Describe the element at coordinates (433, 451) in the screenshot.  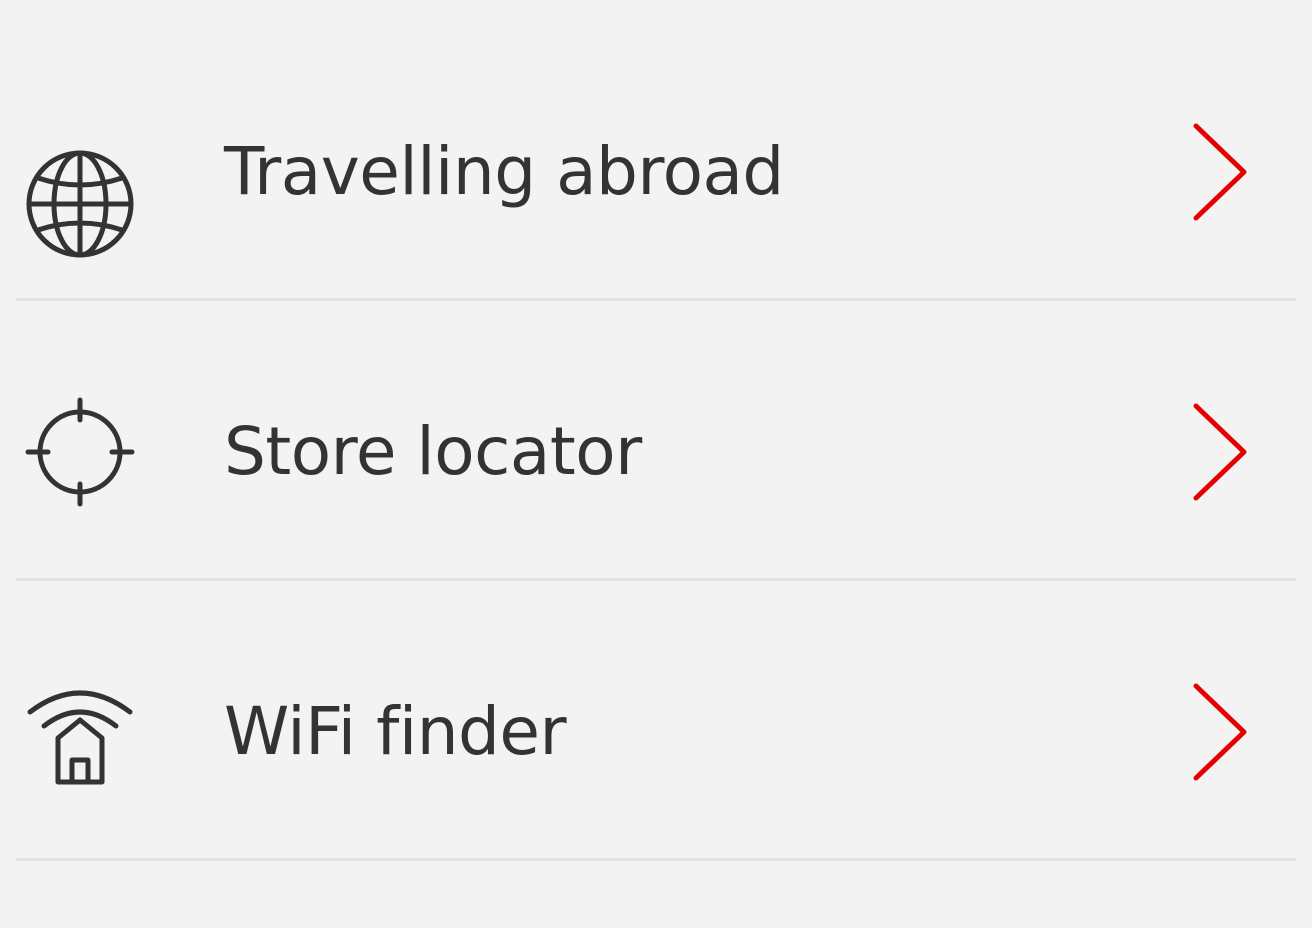
I see `menu-item-label: Store locator` at that location.